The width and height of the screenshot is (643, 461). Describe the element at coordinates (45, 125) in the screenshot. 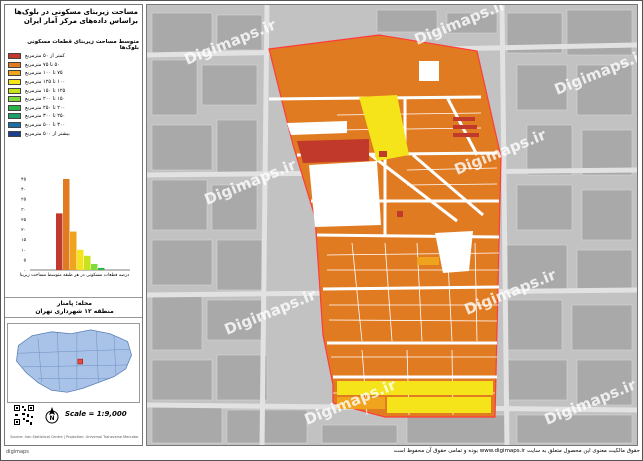

I see `legend-label: ۳۰۰ تا ۵۰۰ مترمربع` at that location.